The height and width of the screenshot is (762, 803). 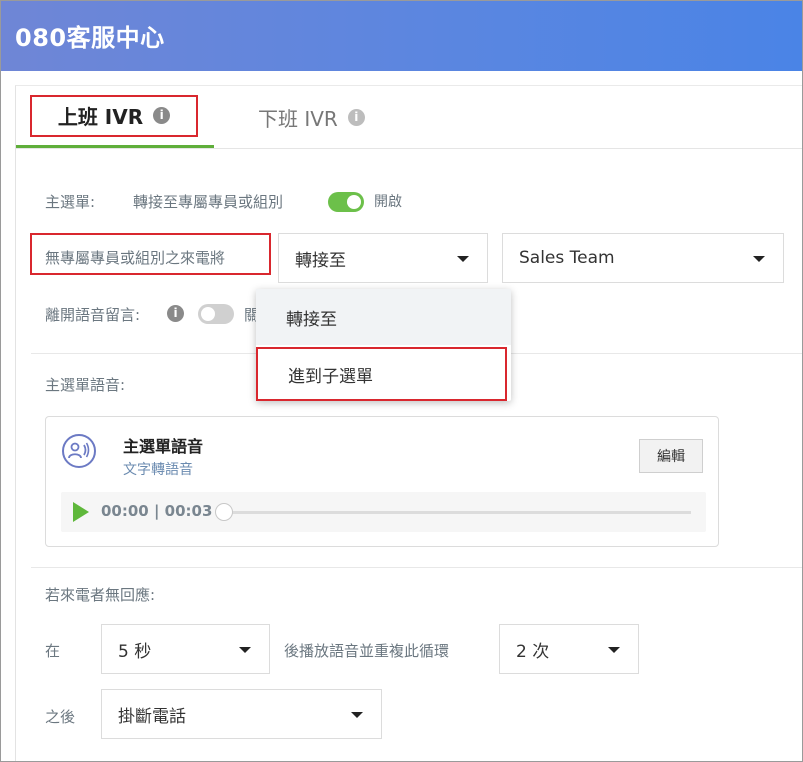 What do you see at coordinates (185, 649) in the screenshot?
I see `seconds-select: 5 秒` at bounding box center [185, 649].